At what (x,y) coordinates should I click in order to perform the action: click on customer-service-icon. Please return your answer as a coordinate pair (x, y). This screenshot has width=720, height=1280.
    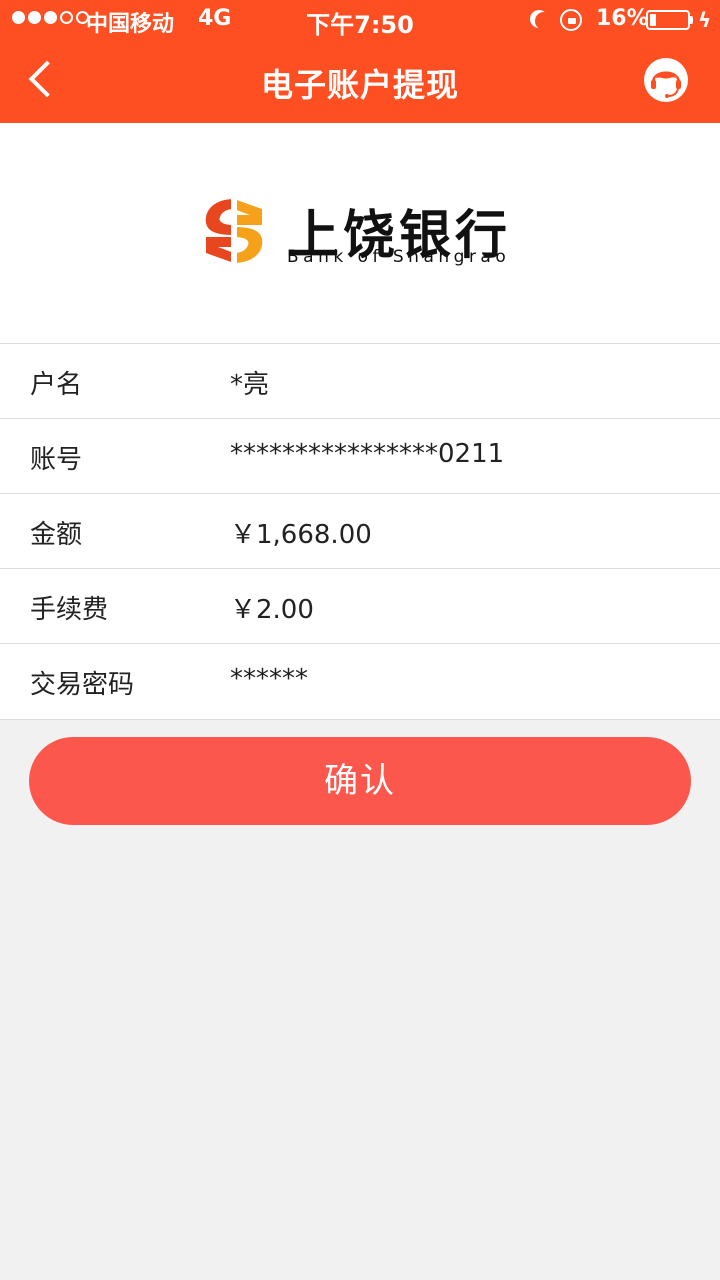
    Looking at the image, I should click on (666, 80).